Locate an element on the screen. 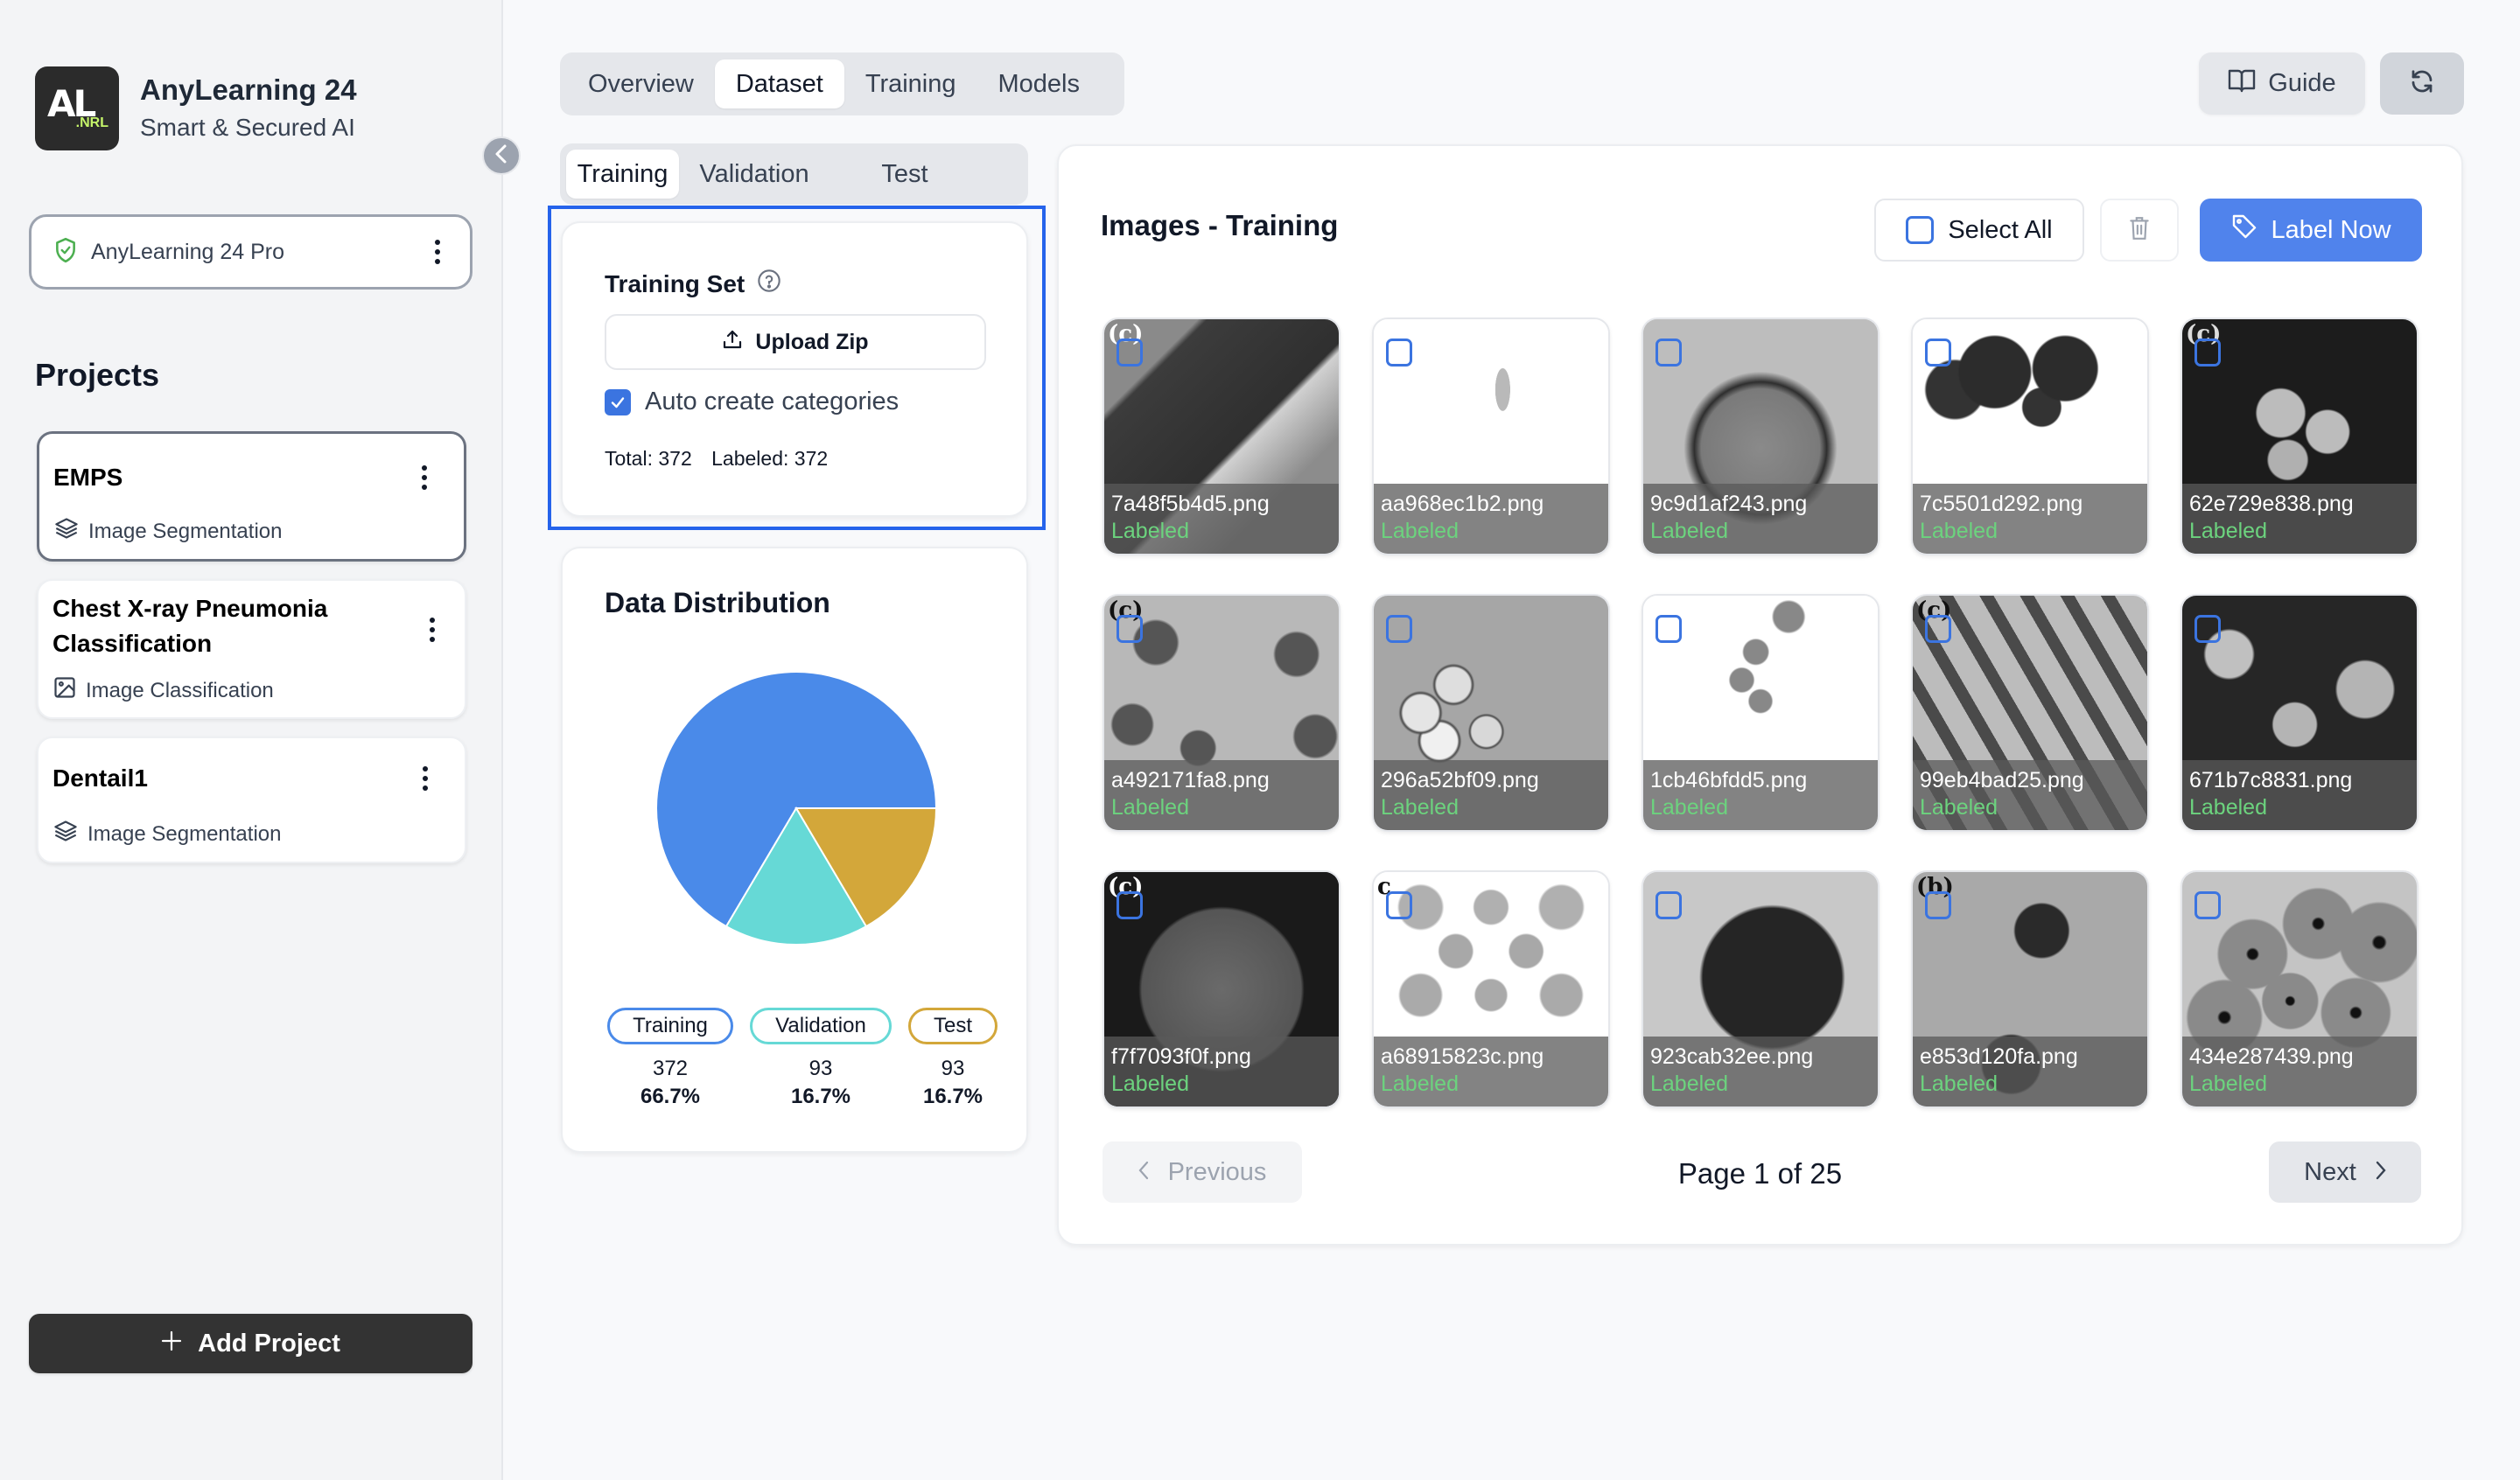  legend-count-test: 93 is located at coordinates (953, 1069).